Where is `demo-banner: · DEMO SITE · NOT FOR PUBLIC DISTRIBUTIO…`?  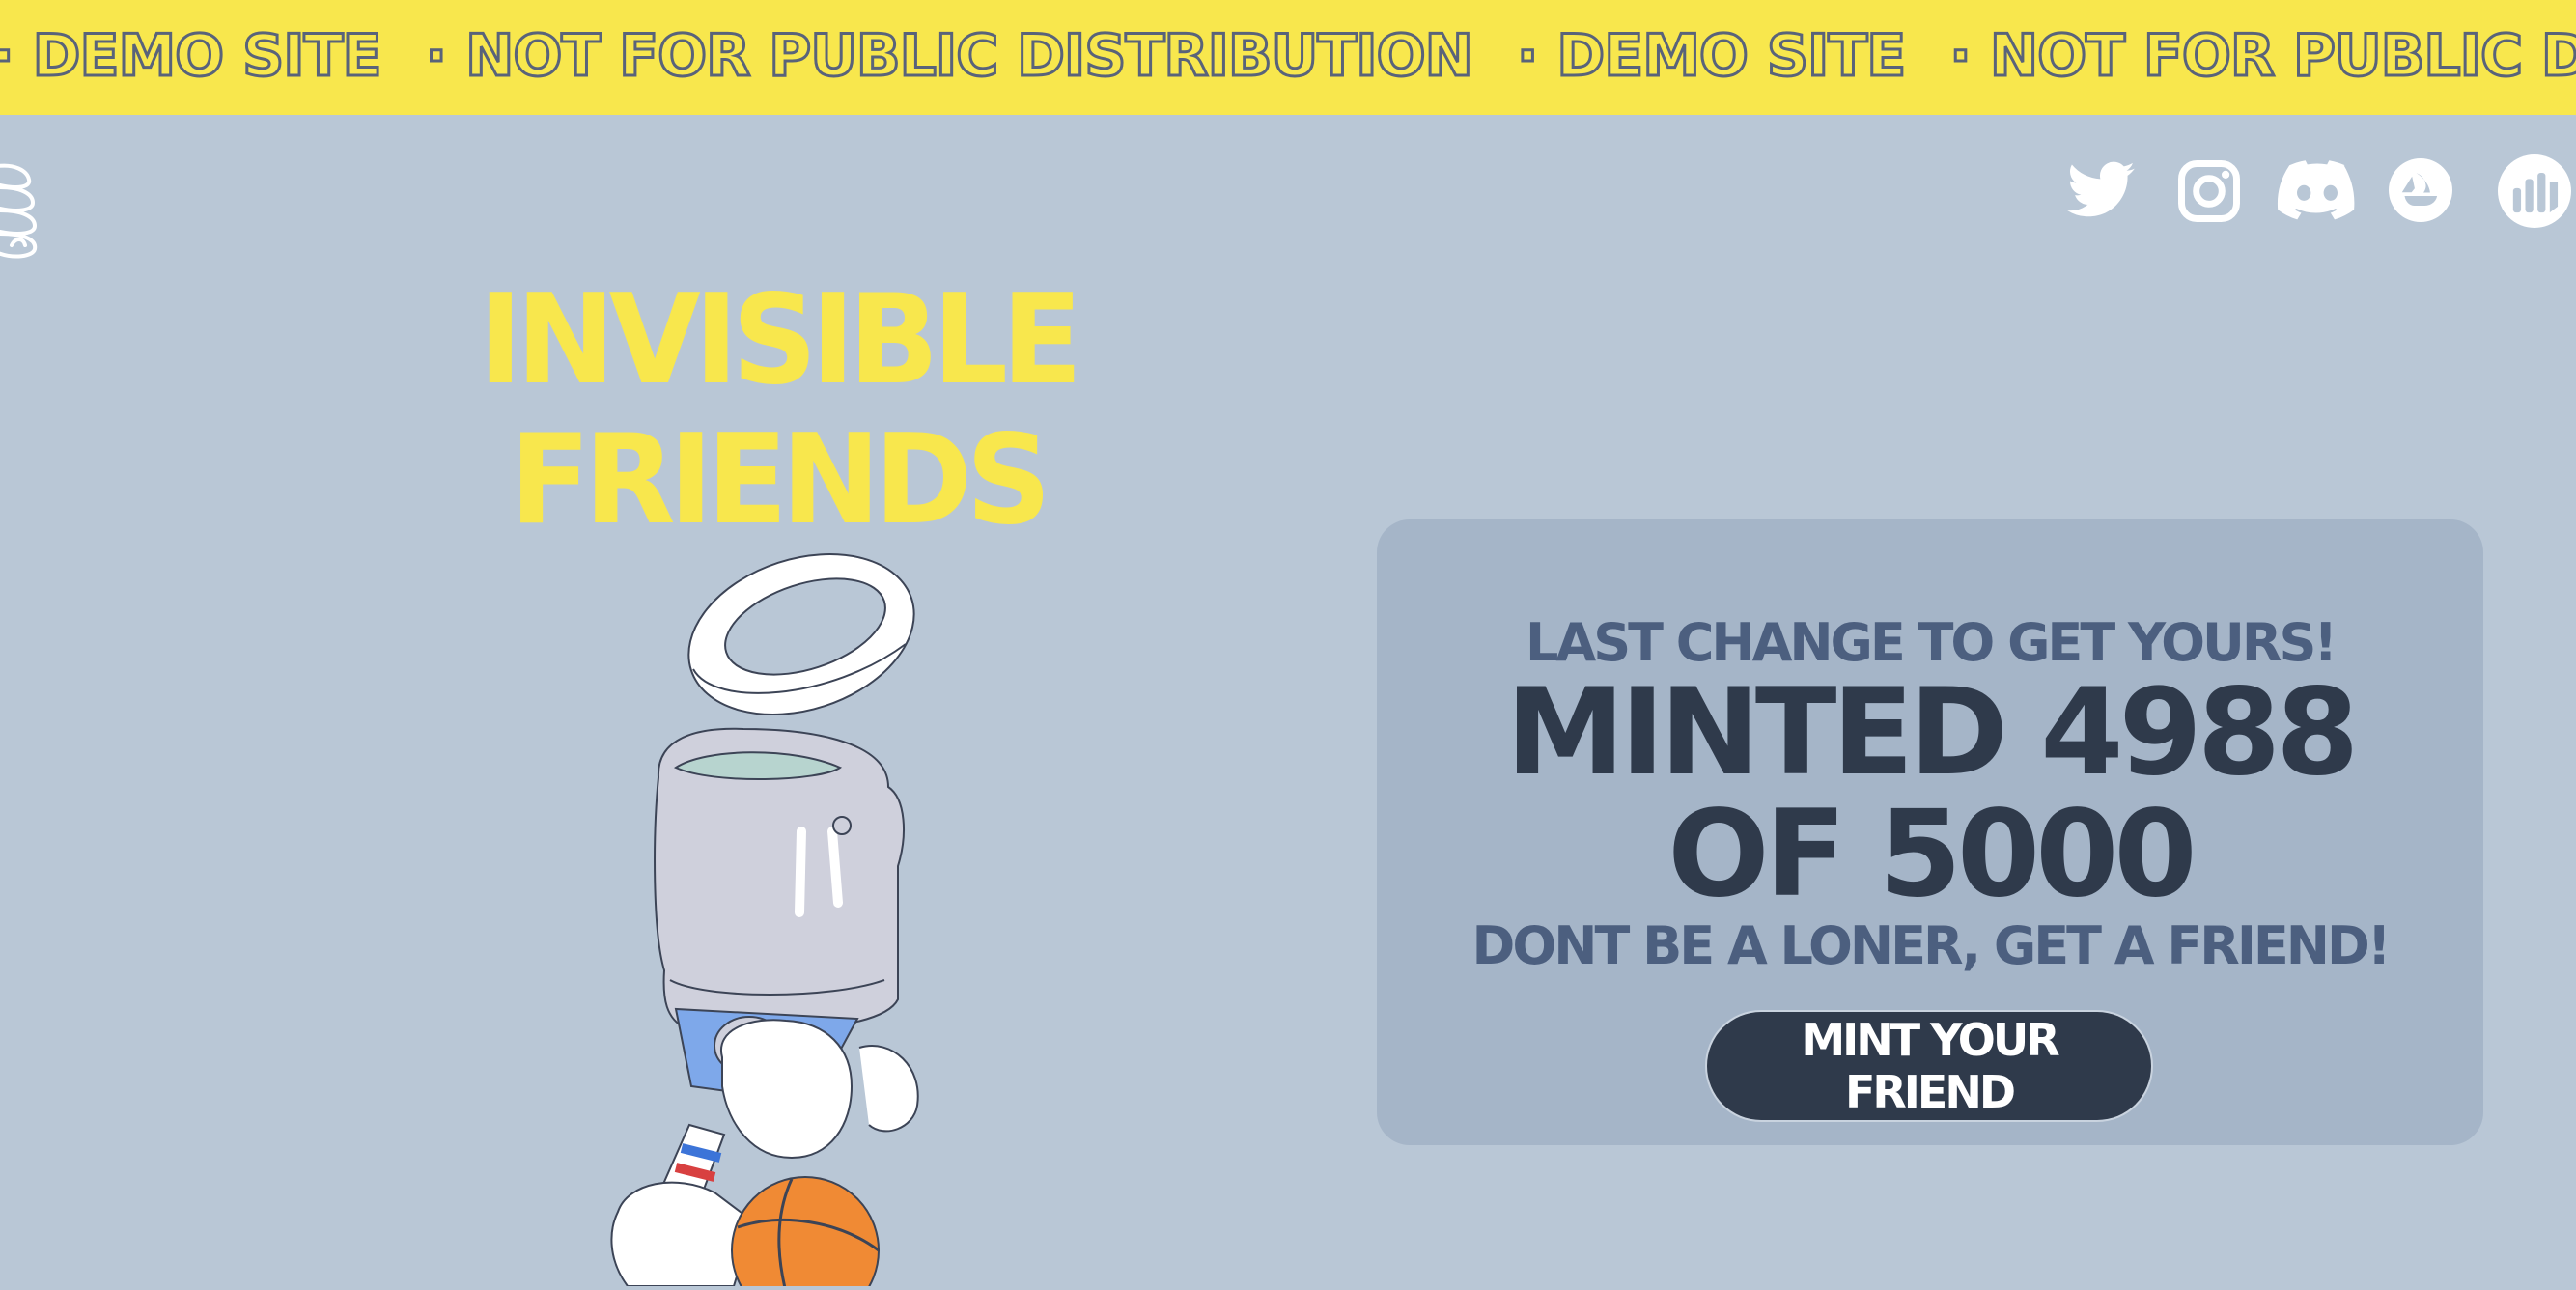 demo-banner: · DEMO SITE · NOT FOR PUBLIC DISTRIBUTIO… is located at coordinates (1288, 57).